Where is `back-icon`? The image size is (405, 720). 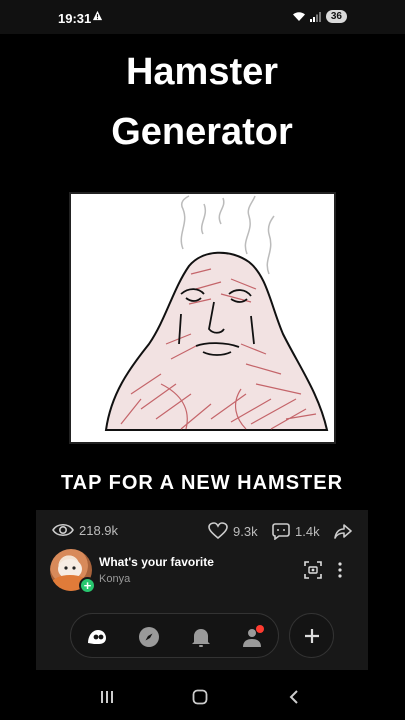 back-icon is located at coordinates (294, 697).